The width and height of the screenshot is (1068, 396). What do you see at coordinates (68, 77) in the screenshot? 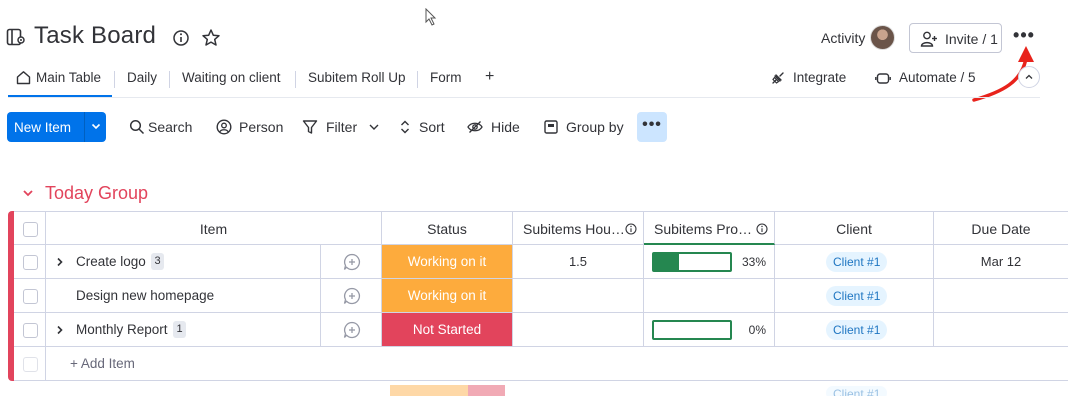
I see `tab-main-table: Main Table` at bounding box center [68, 77].